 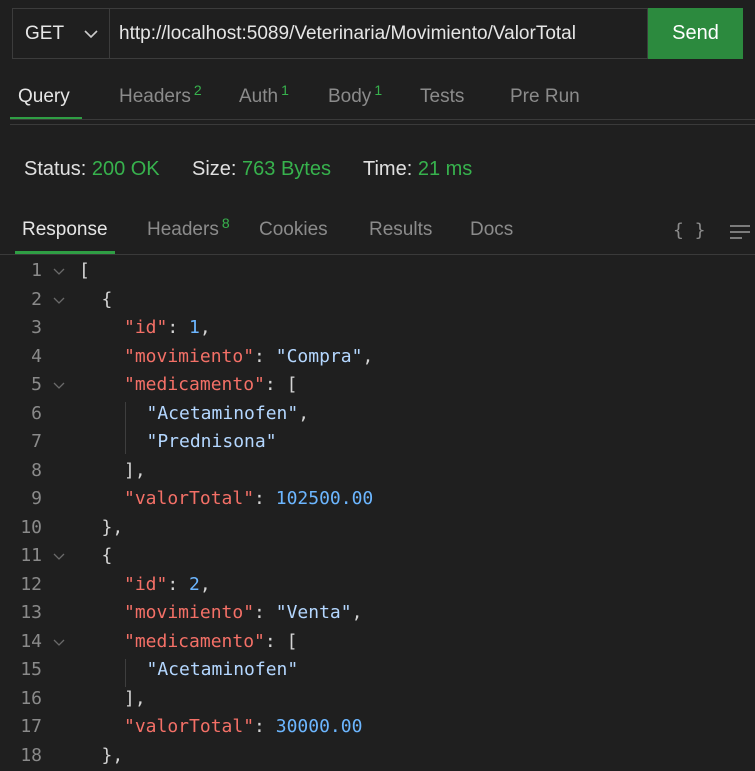 I want to click on tab-label: Body, so click(x=350, y=96).